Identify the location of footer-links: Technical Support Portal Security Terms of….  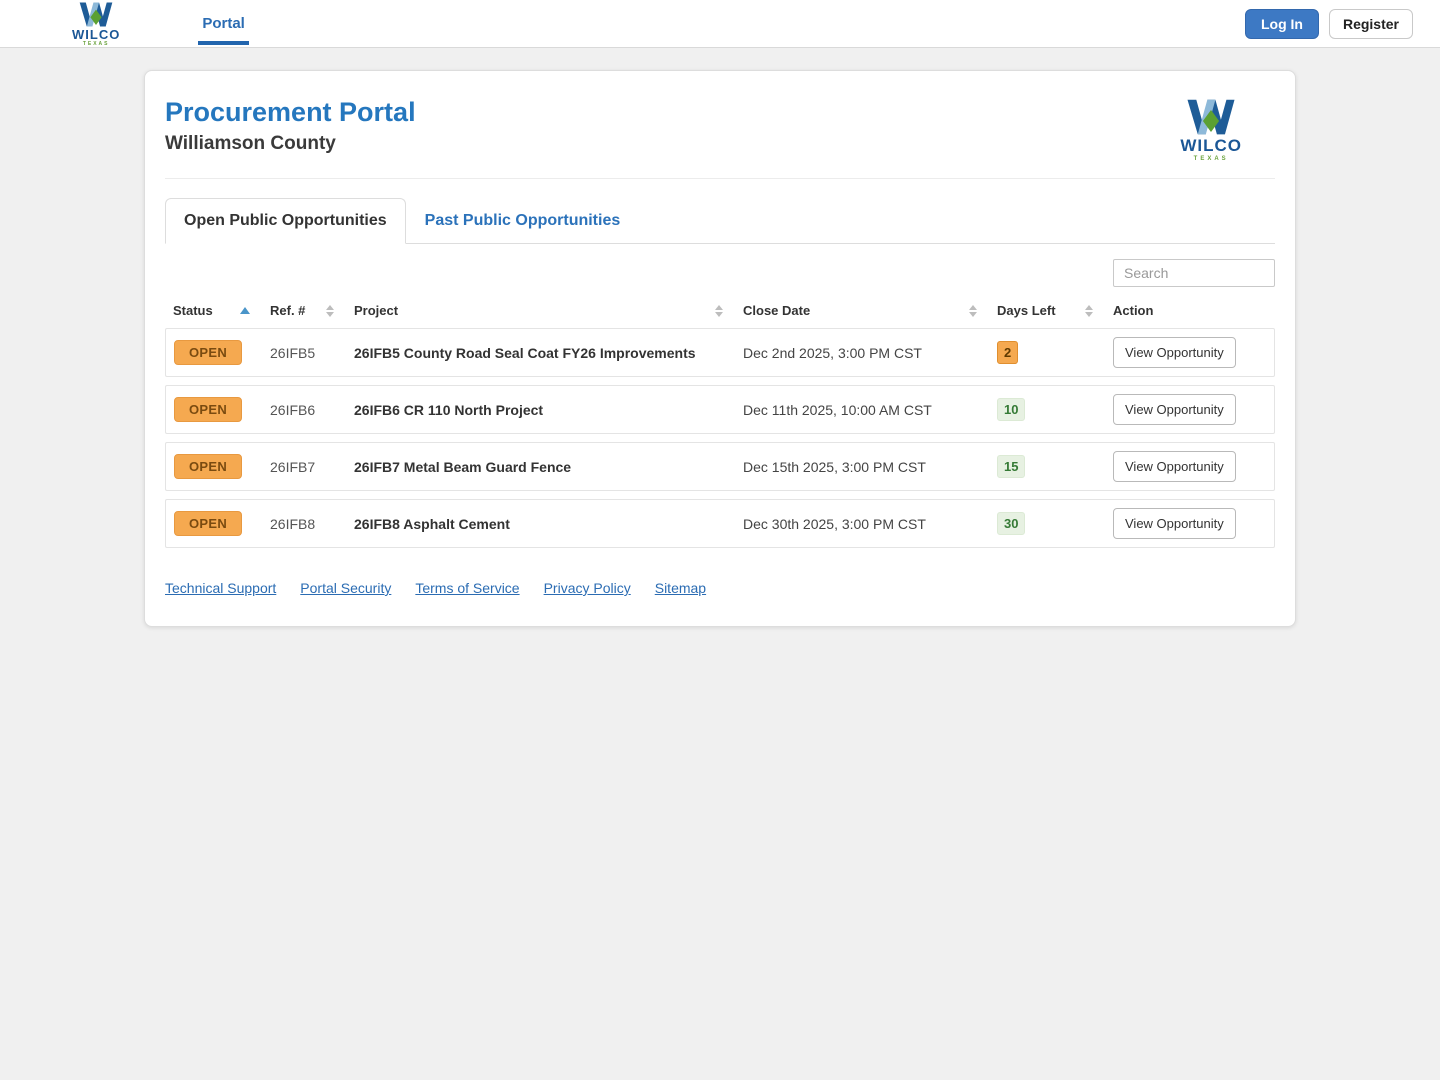
(720, 589).